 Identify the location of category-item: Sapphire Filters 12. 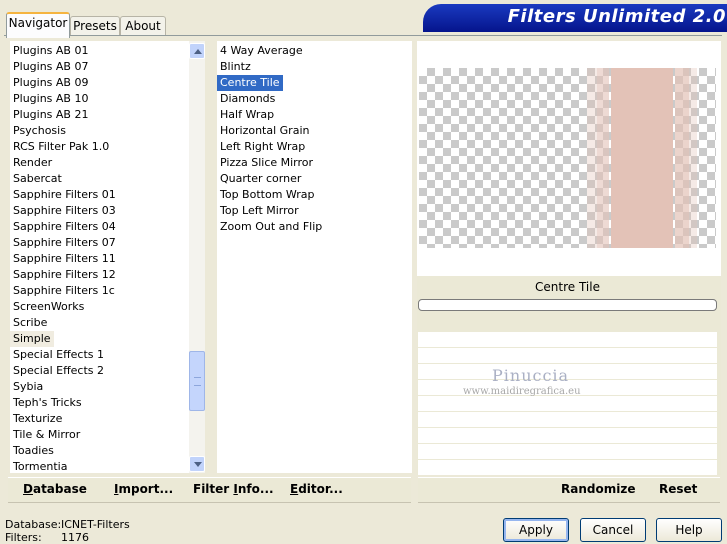
(64, 275).